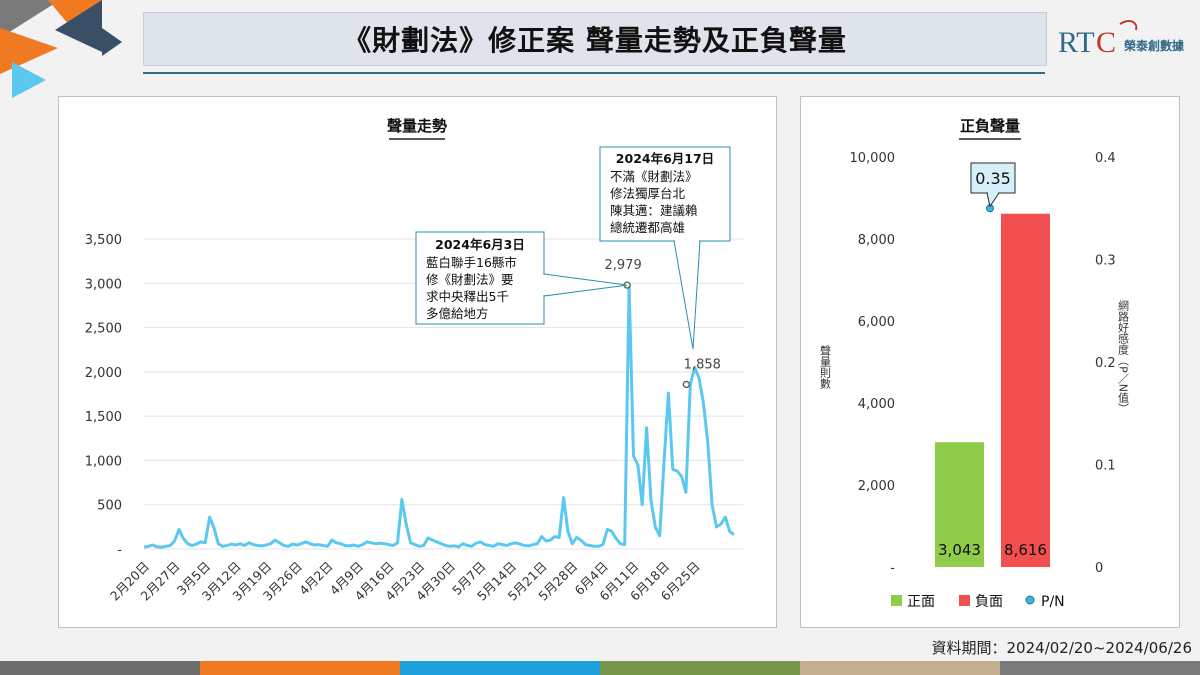  Describe the element at coordinates (103, 240) in the screenshot. I see `y-tick-label: 3,500` at that location.